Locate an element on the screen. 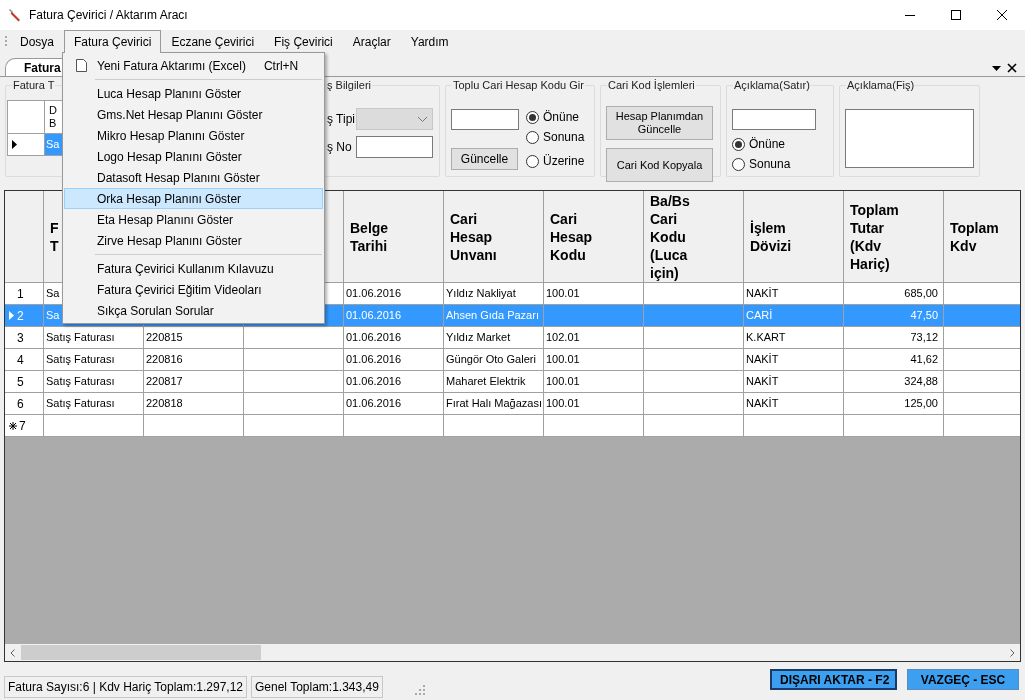  radio-label: Üzerine is located at coordinates (564, 161).